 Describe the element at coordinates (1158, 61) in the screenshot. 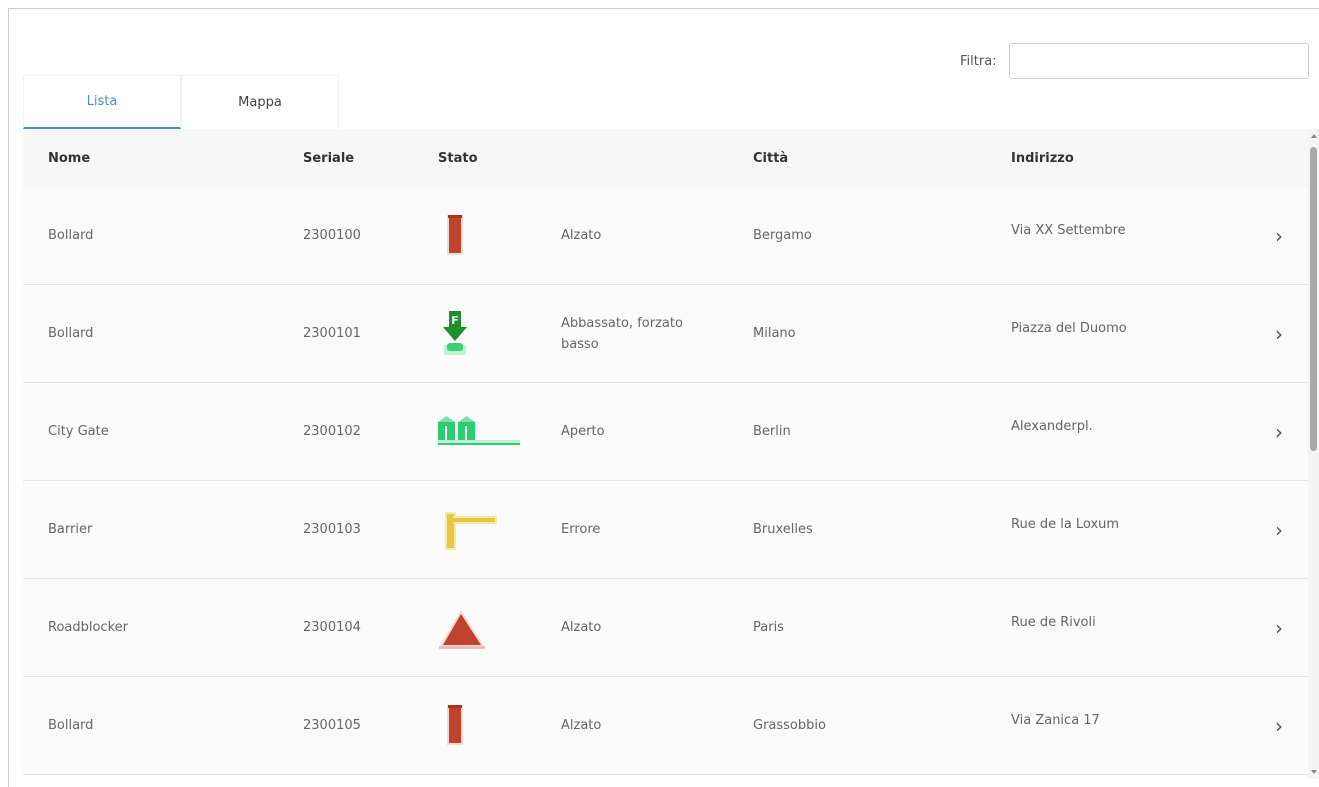

I see `filter-input` at that location.